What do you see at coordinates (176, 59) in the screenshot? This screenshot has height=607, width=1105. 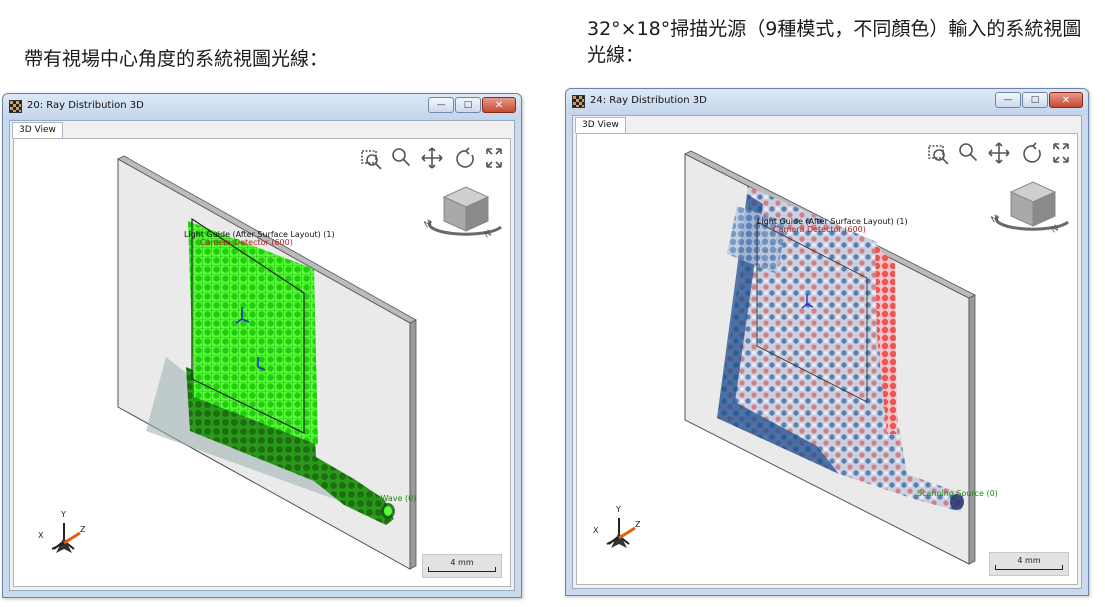 I see `caption-left: 帶有視場中心角度的系統視圖光線：` at bounding box center [176, 59].